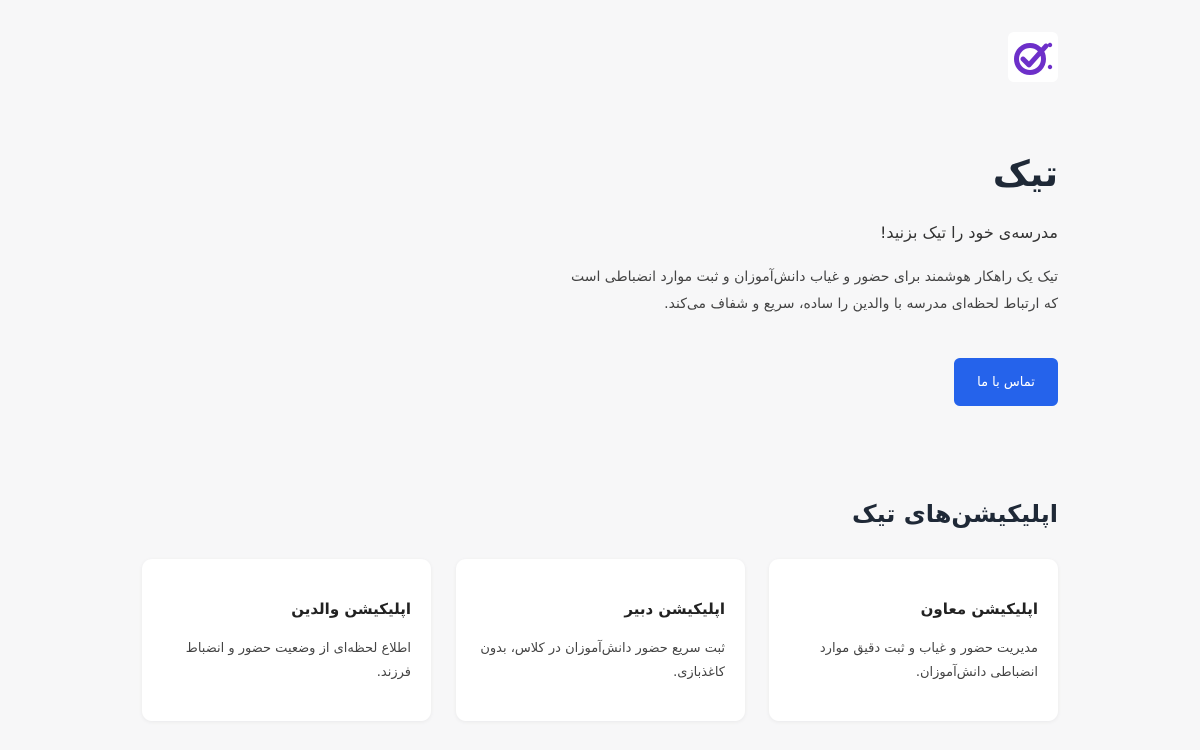 The height and width of the screenshot is (750, 1200). I want to click on apps-section-title: اپلیکیشن‌های تیک, so click(955, 514).